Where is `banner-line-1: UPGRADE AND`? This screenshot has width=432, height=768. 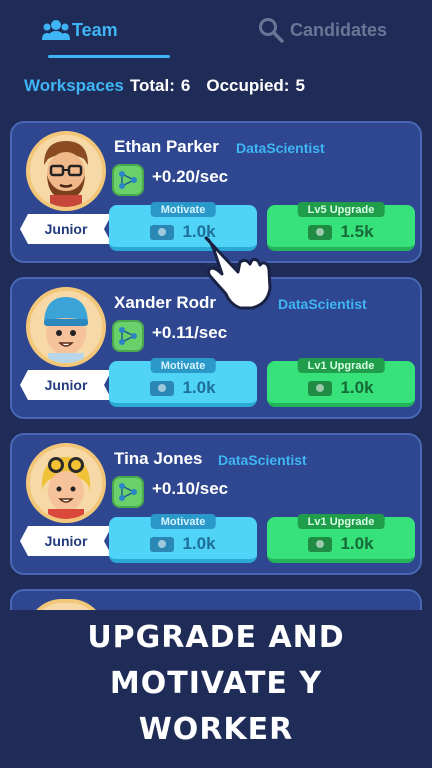
banner-line-1: UPGRADE AND is located at coordinates (216, 637).